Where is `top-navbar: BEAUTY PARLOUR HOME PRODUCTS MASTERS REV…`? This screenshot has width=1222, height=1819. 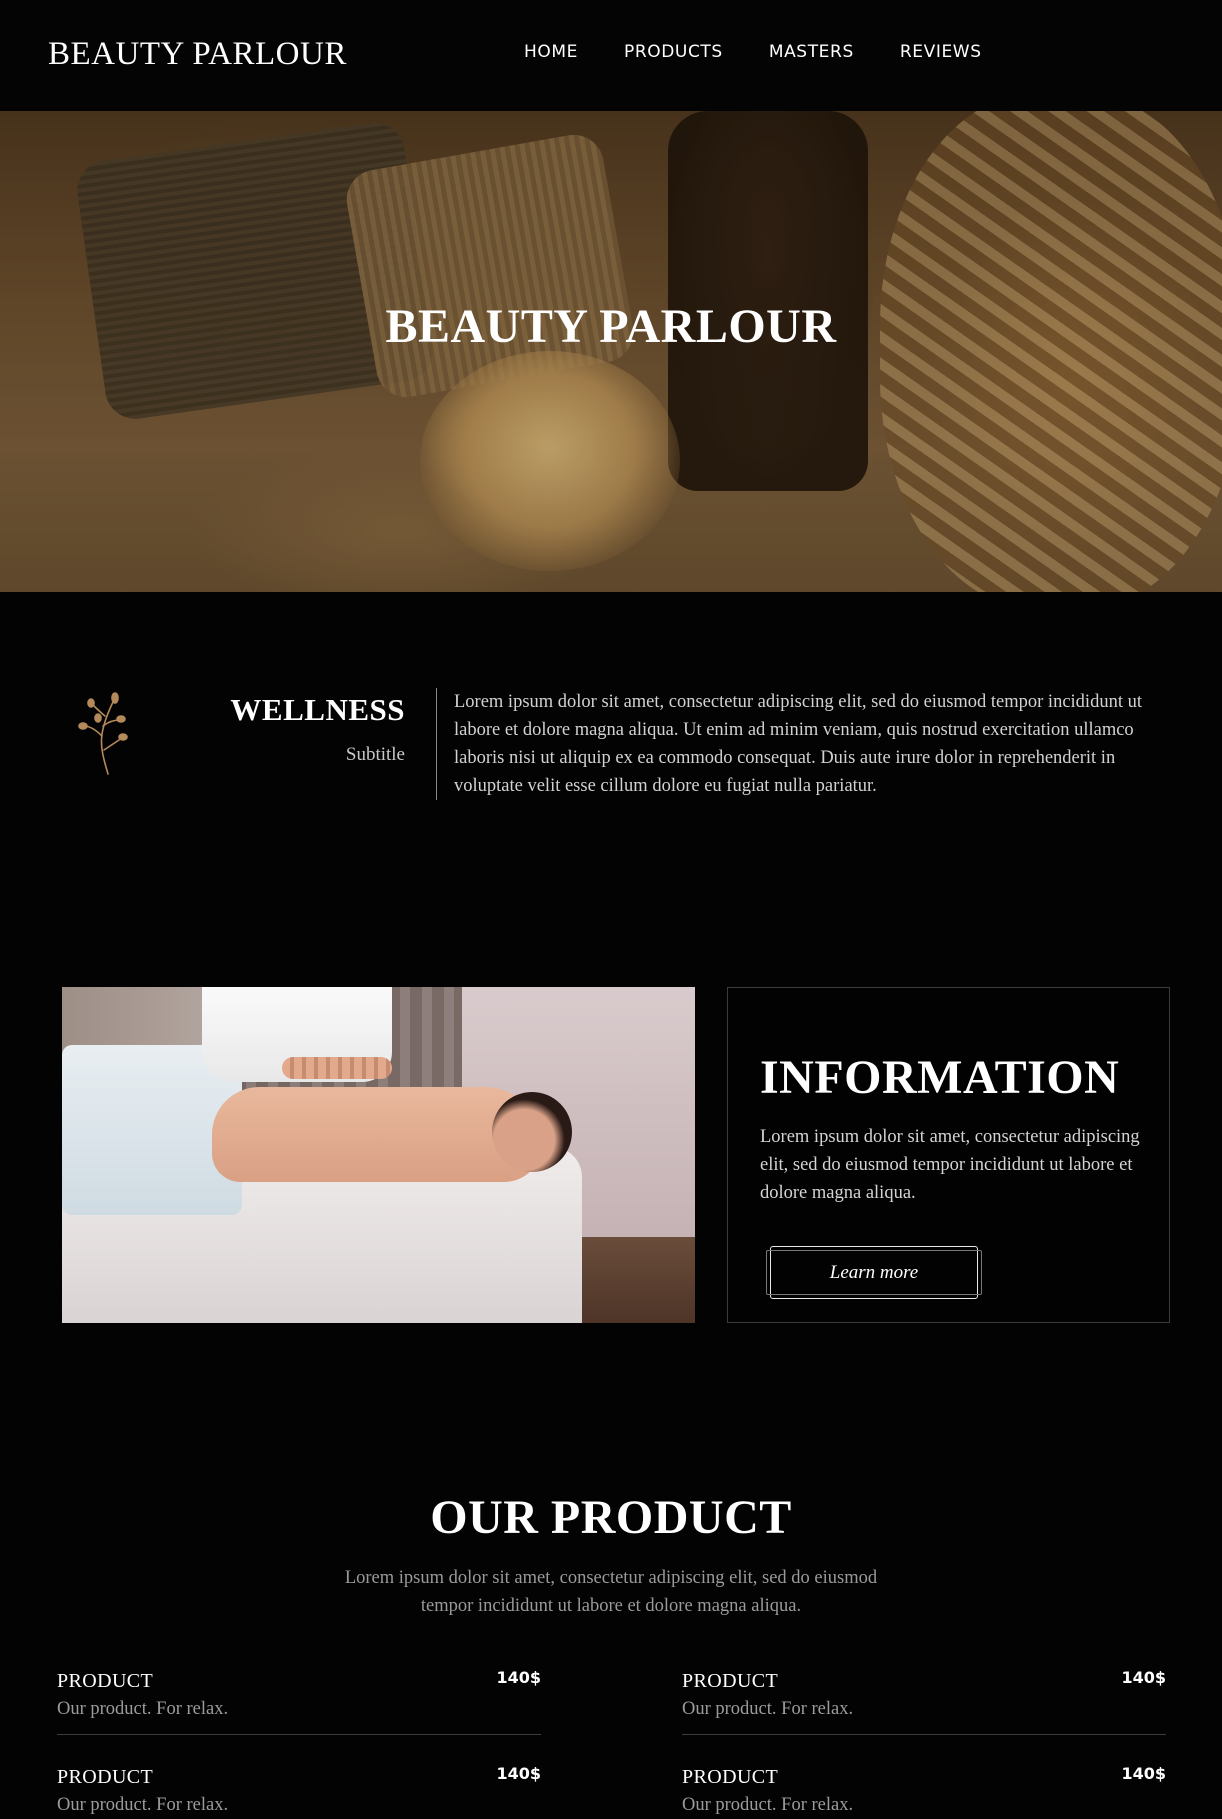
top-navbar: BEAUTY PARLOUR HOME PRODUCTS MASTERS REV… is located at coordinates (611, 55).